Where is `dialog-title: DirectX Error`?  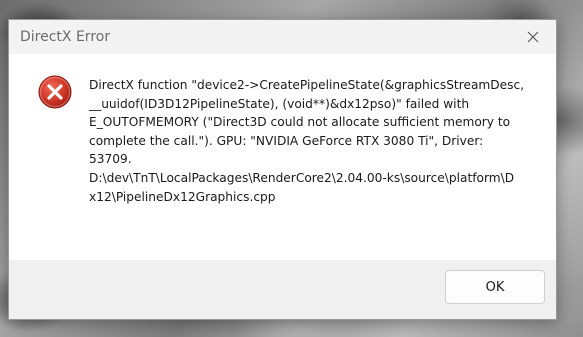
dialog-title: DirectX Error is located at coordinates (65, 37).